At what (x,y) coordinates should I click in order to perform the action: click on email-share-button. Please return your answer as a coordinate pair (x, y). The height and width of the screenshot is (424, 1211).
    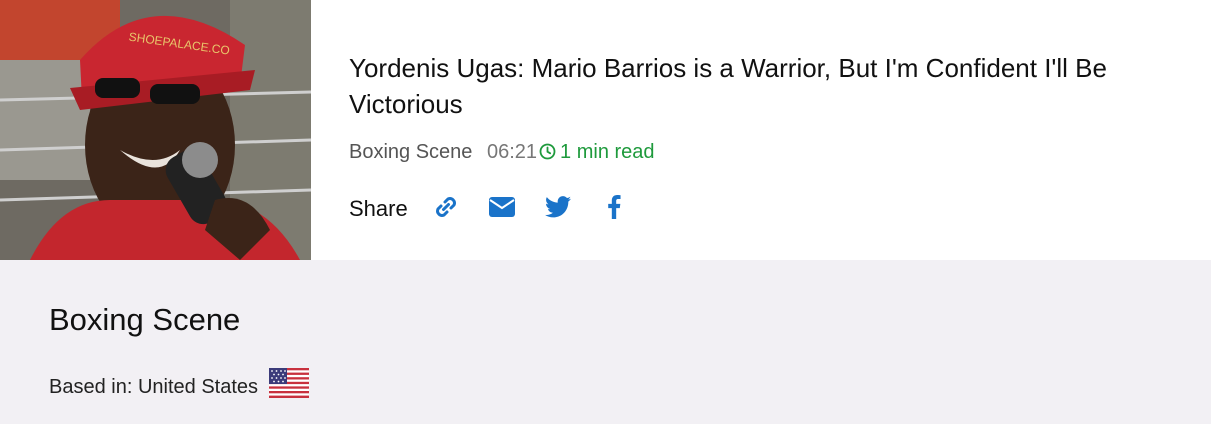
    Looking at the image, I should click on (502, 207).